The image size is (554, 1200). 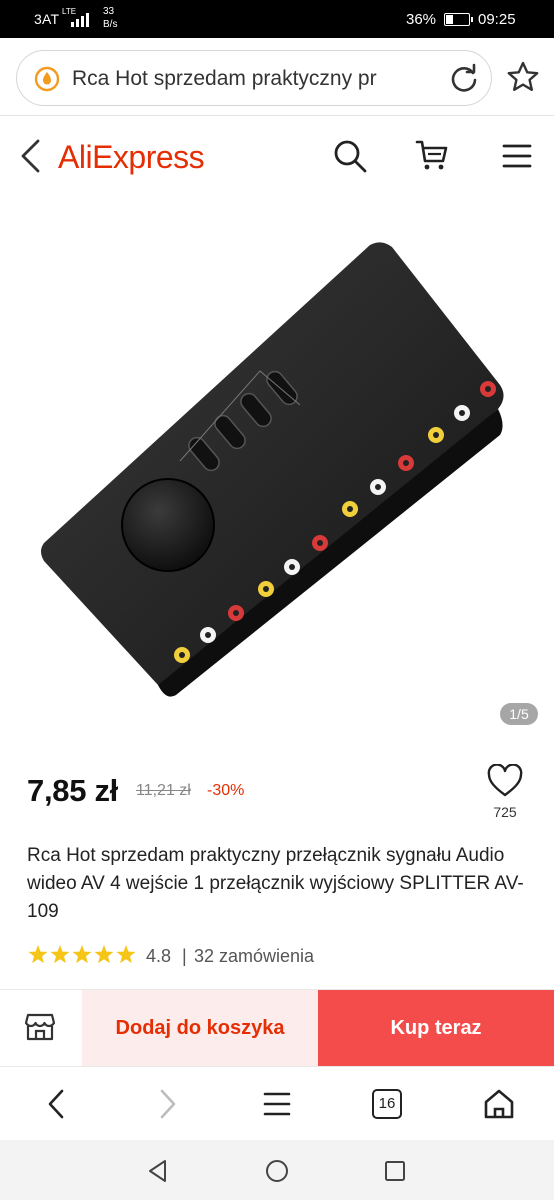 I want to click on add-to-cart-button: Dodaj do koszyka, so click(x=200, y=1028).